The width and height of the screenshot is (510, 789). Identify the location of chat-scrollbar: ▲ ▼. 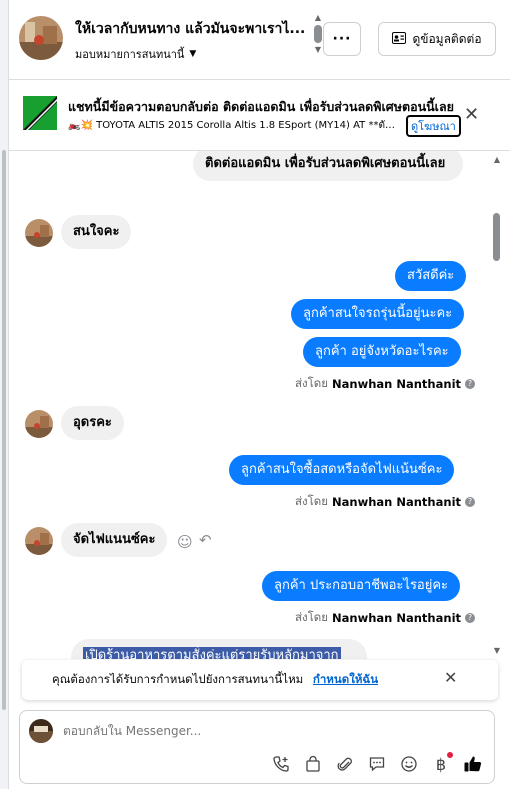
(497, 405).